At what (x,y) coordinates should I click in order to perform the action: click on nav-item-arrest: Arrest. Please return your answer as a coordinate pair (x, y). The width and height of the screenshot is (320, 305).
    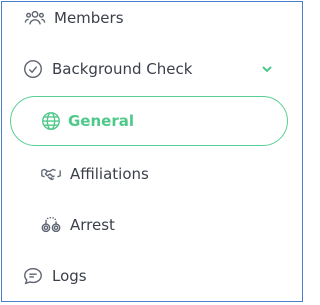
    Looking at the image, I should click on (152, 225).